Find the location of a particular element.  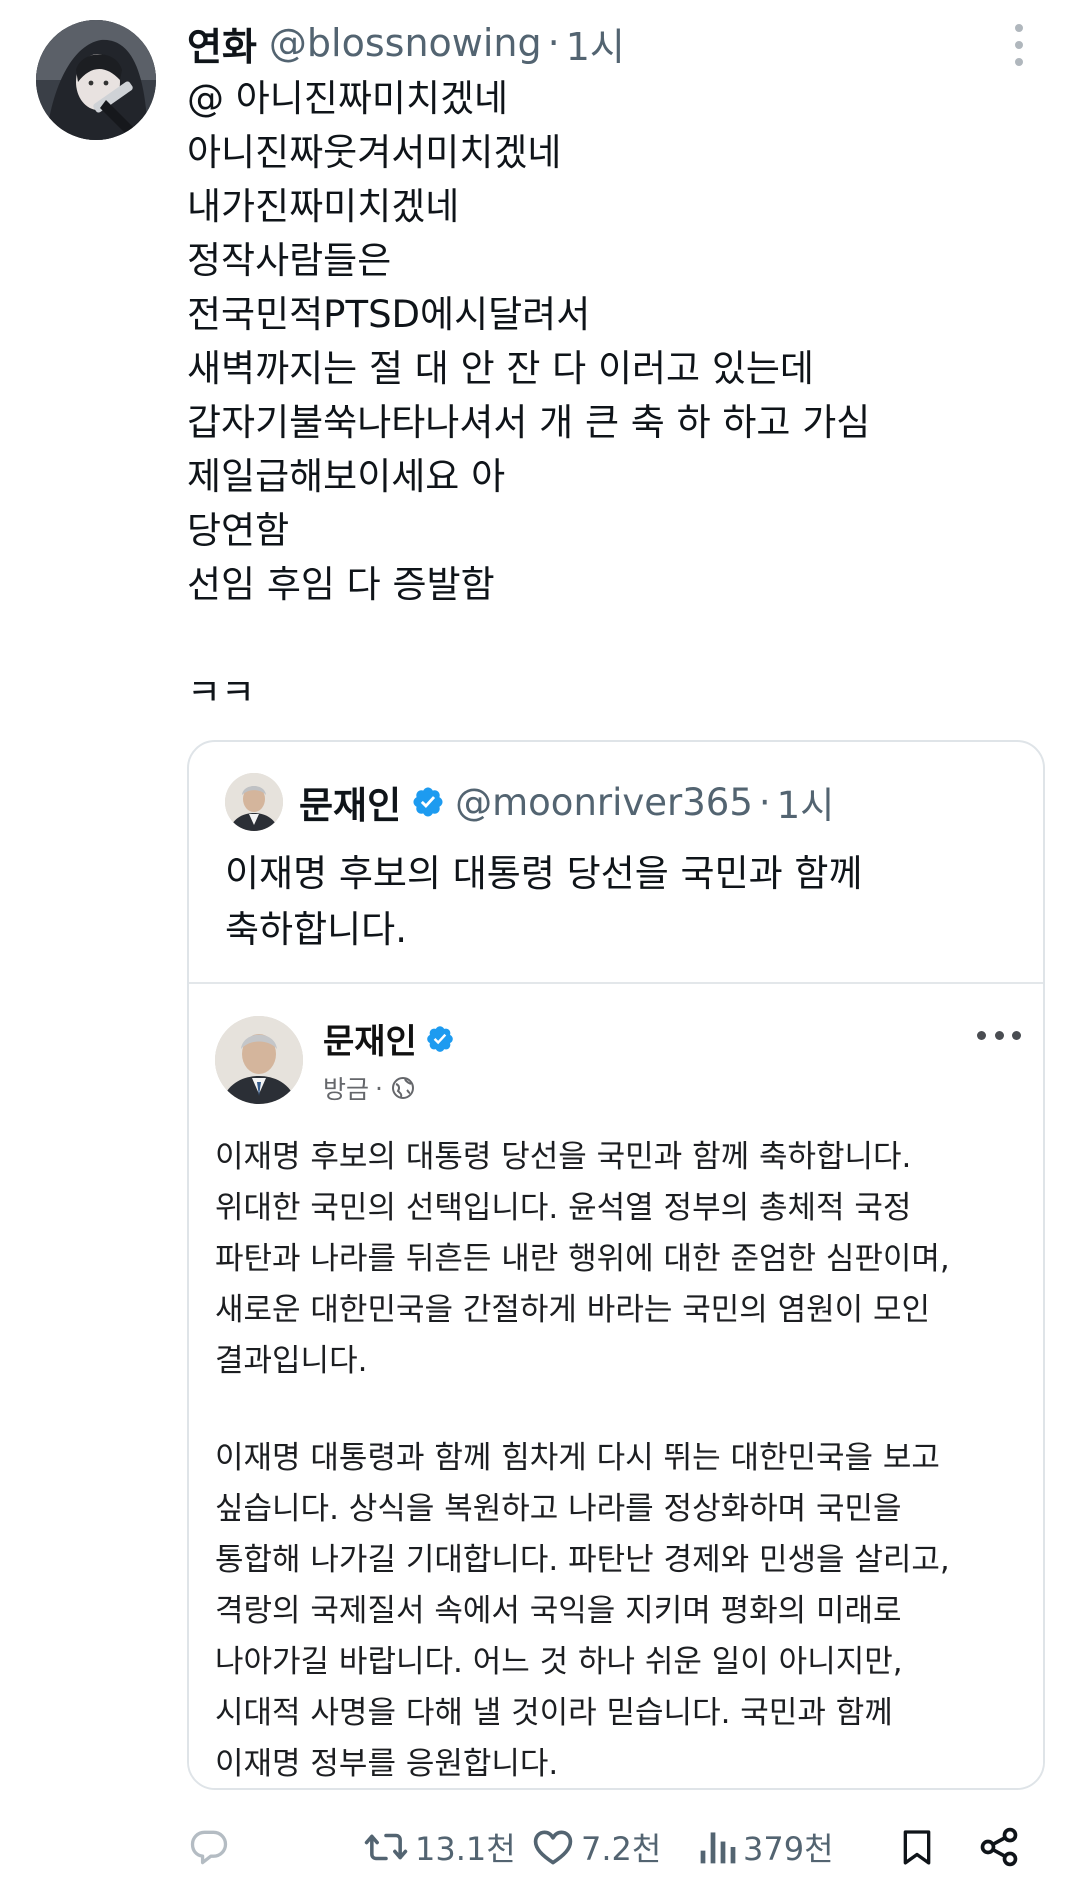

retweet-count: 13.1천 is located at coordinates (465, 1849).